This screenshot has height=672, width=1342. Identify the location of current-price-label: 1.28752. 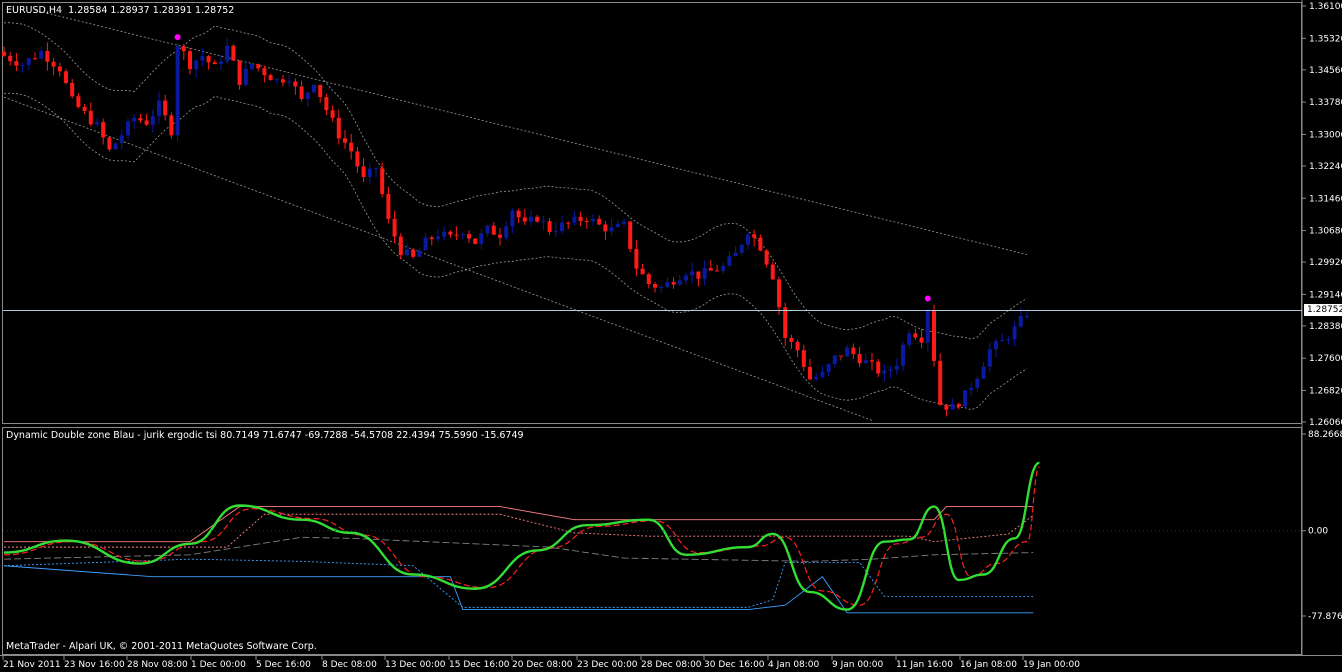
(1323, 310).